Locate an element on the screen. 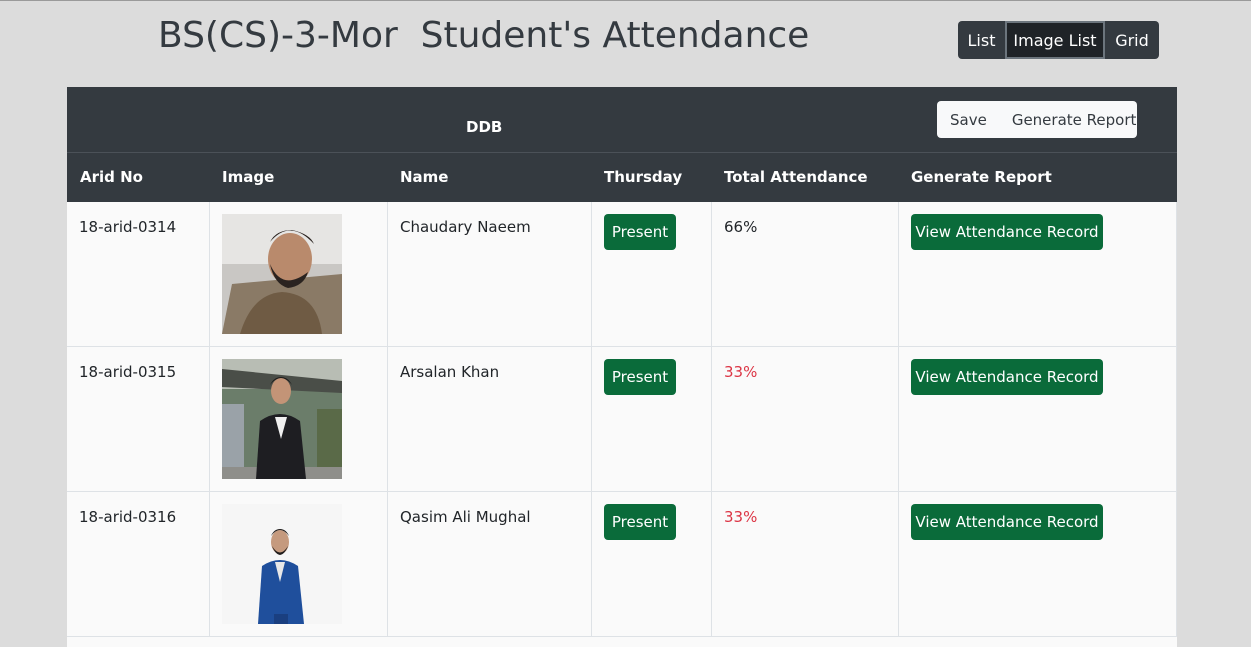 Image resolution: width=1251 pixels, height=647 pixels. grid-view-button: Grid is located at coordinates (1132, 40).